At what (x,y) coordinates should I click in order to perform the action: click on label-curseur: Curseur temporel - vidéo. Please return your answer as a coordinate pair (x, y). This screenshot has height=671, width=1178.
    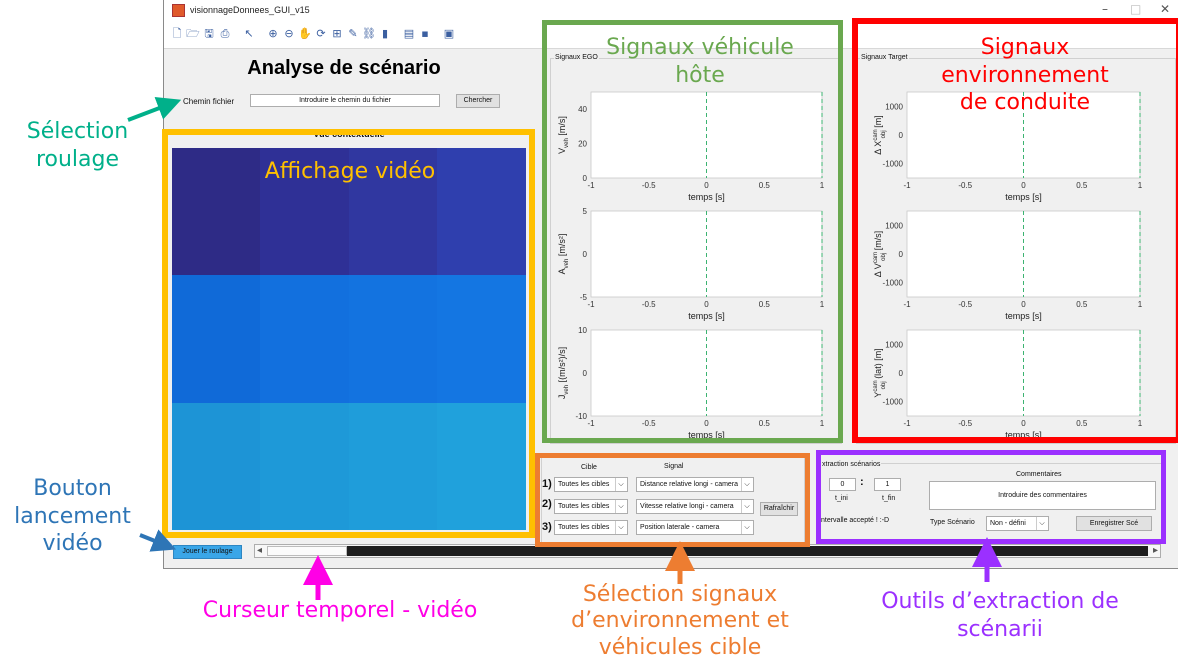
    Looking at the image, I should click on (340, 610).